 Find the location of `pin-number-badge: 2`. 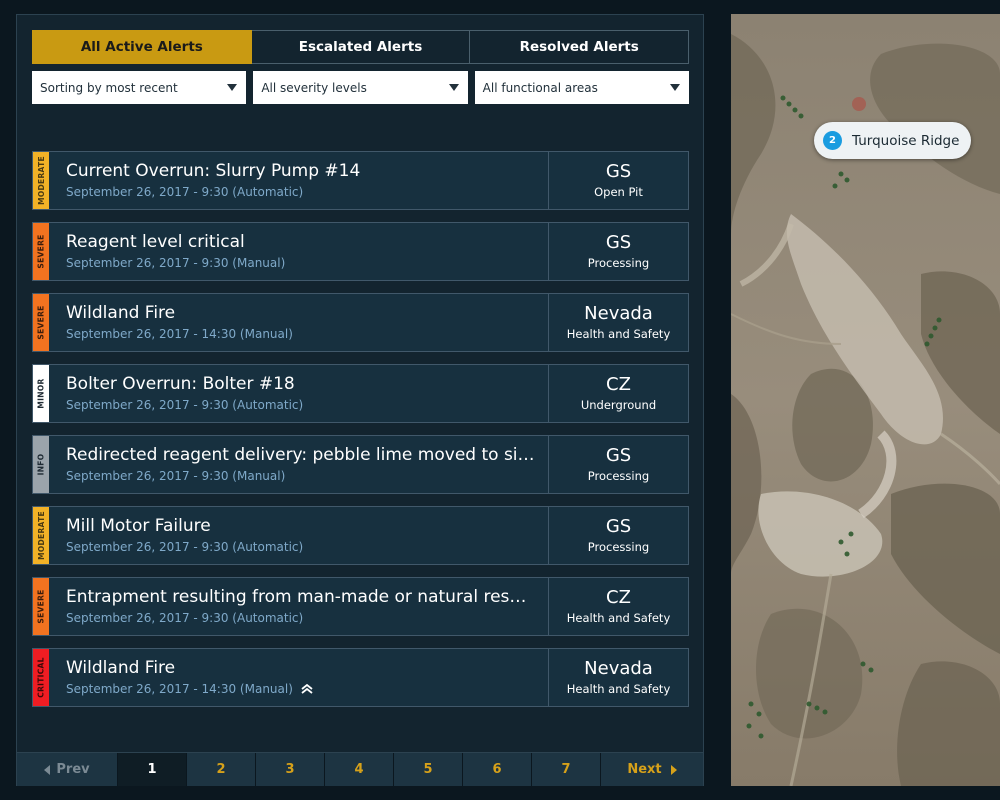

pin-number-badge: 2 is located at coordinates (832, 140).